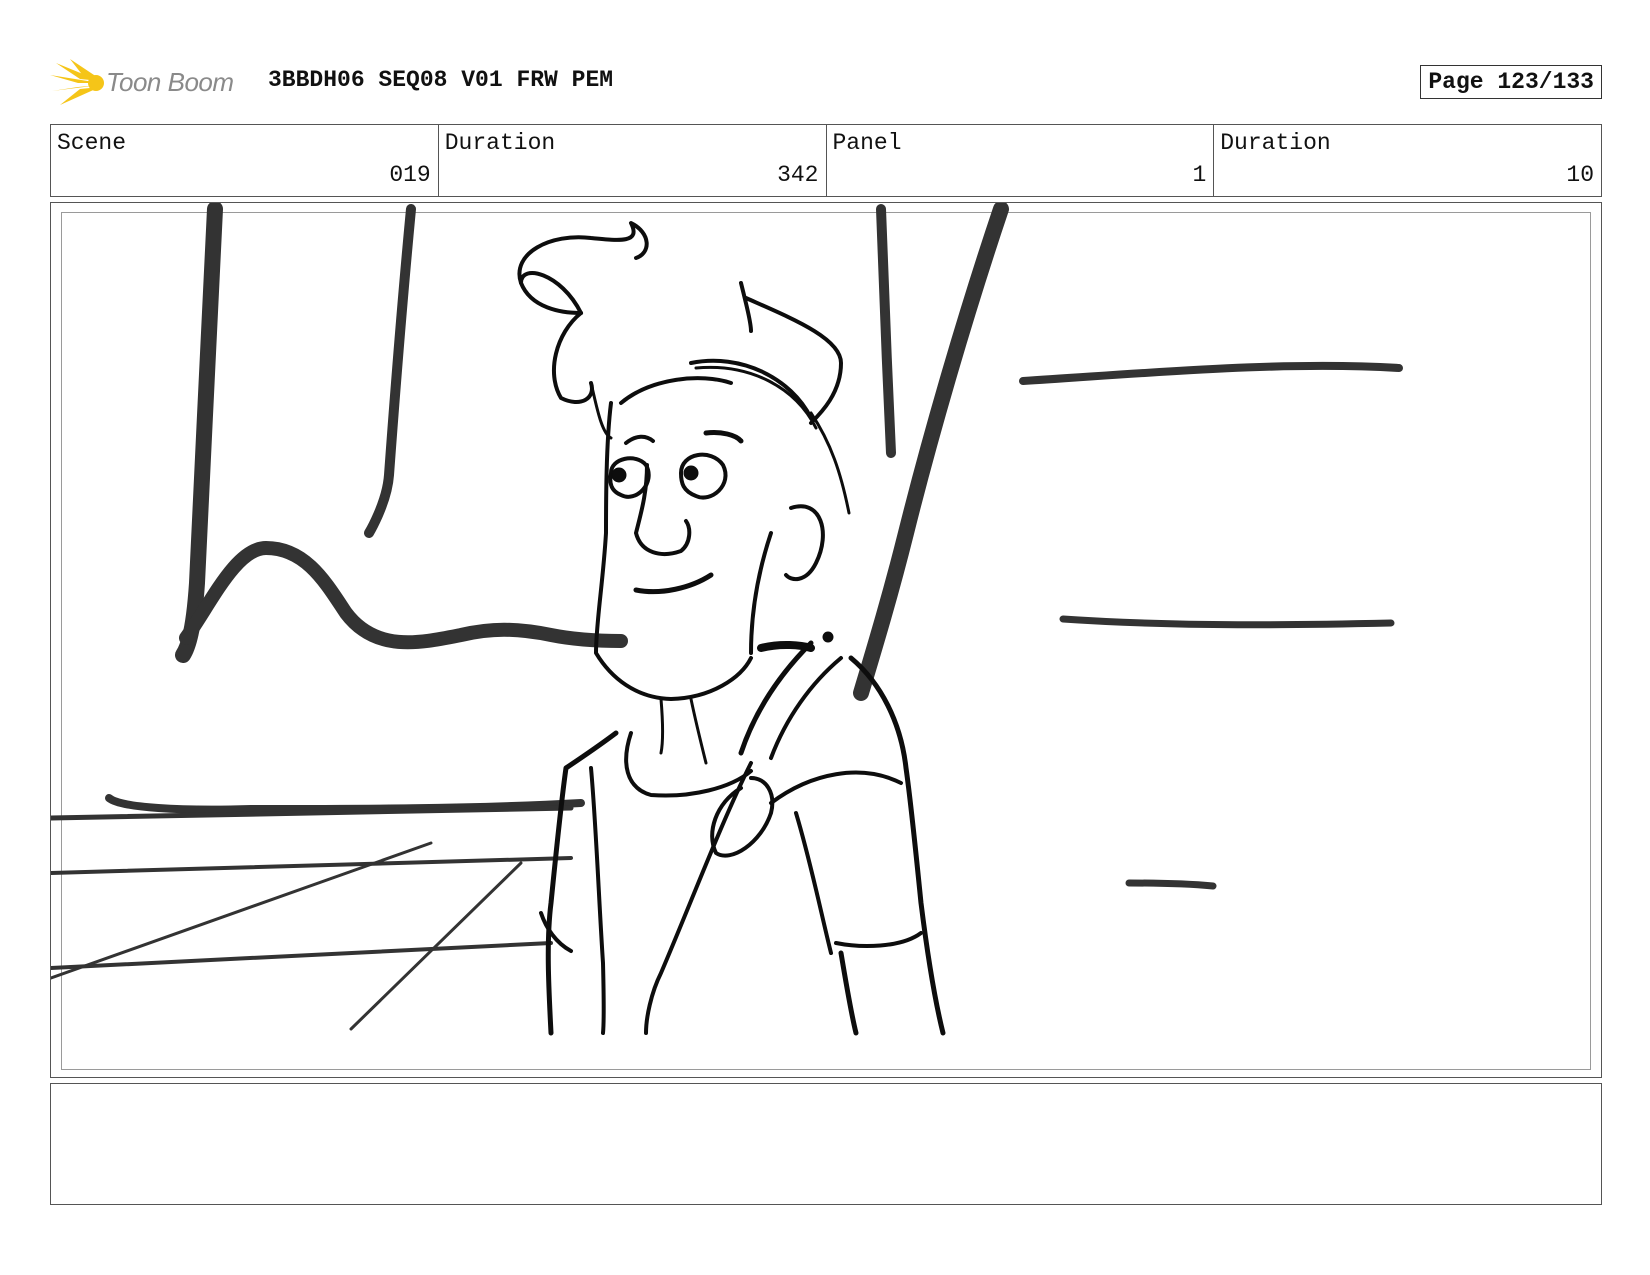 The height and width of the screenshot is (1275, 1650). I want to click on panel-label: Panel, so click(867, 143).